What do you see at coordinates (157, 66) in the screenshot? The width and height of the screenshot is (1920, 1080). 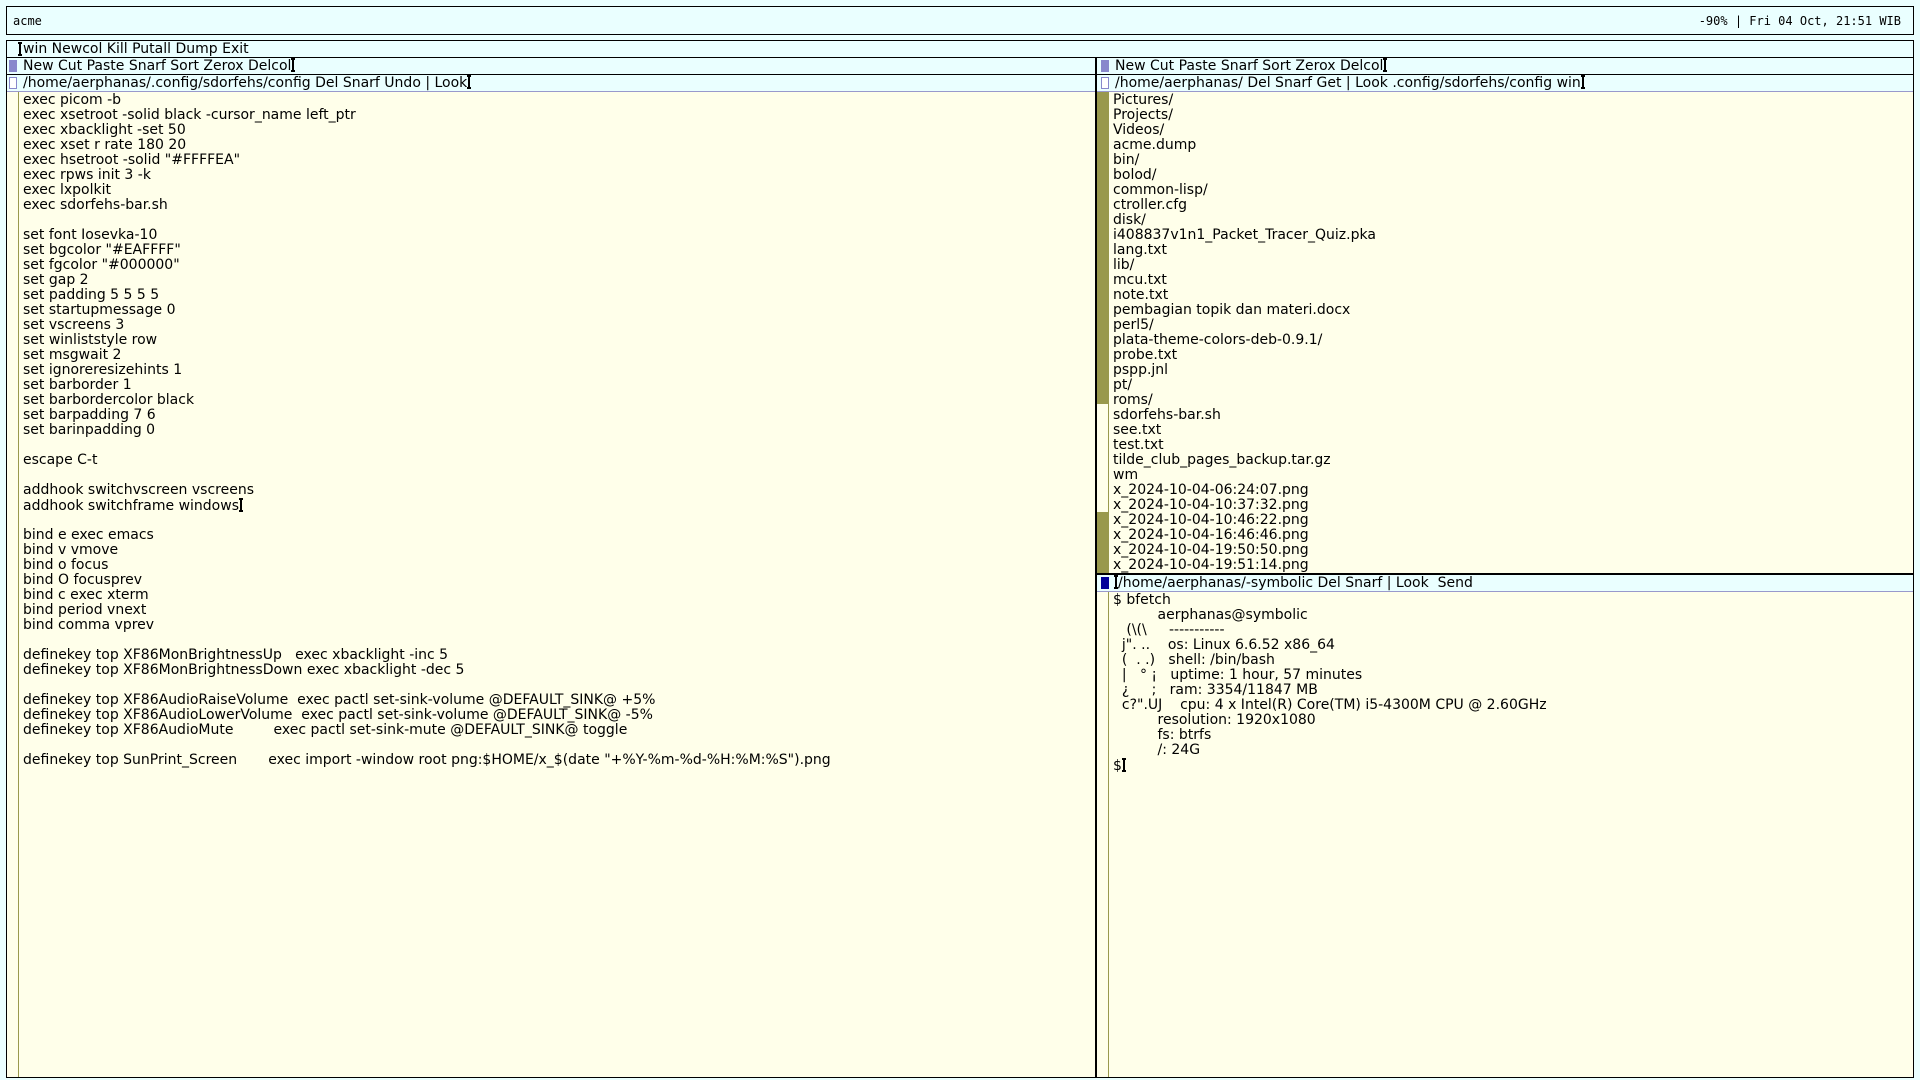 I see `left-column-commands: New Cut Paste Snarf Sort Zerox Delcol` at bounding box center [157, 66].